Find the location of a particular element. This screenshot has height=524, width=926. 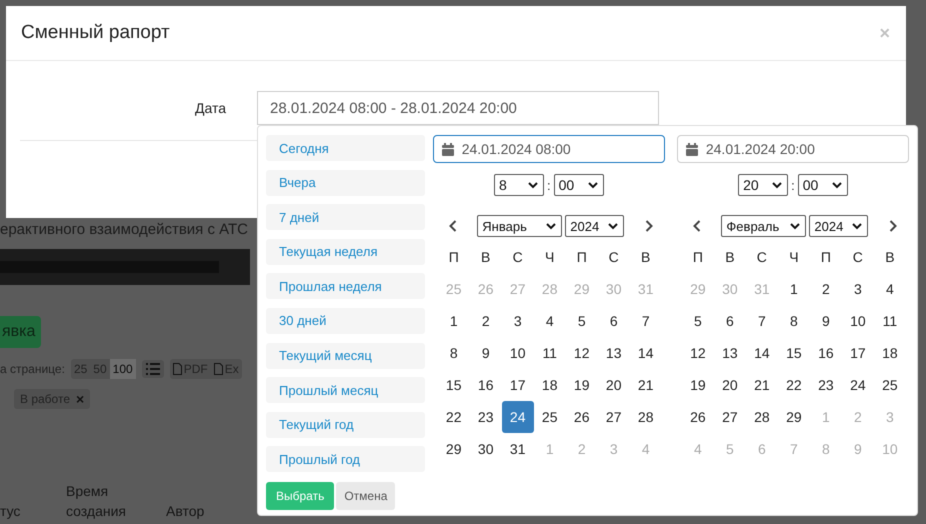

calendar-day: 31 is located at coordinates (518, 449).